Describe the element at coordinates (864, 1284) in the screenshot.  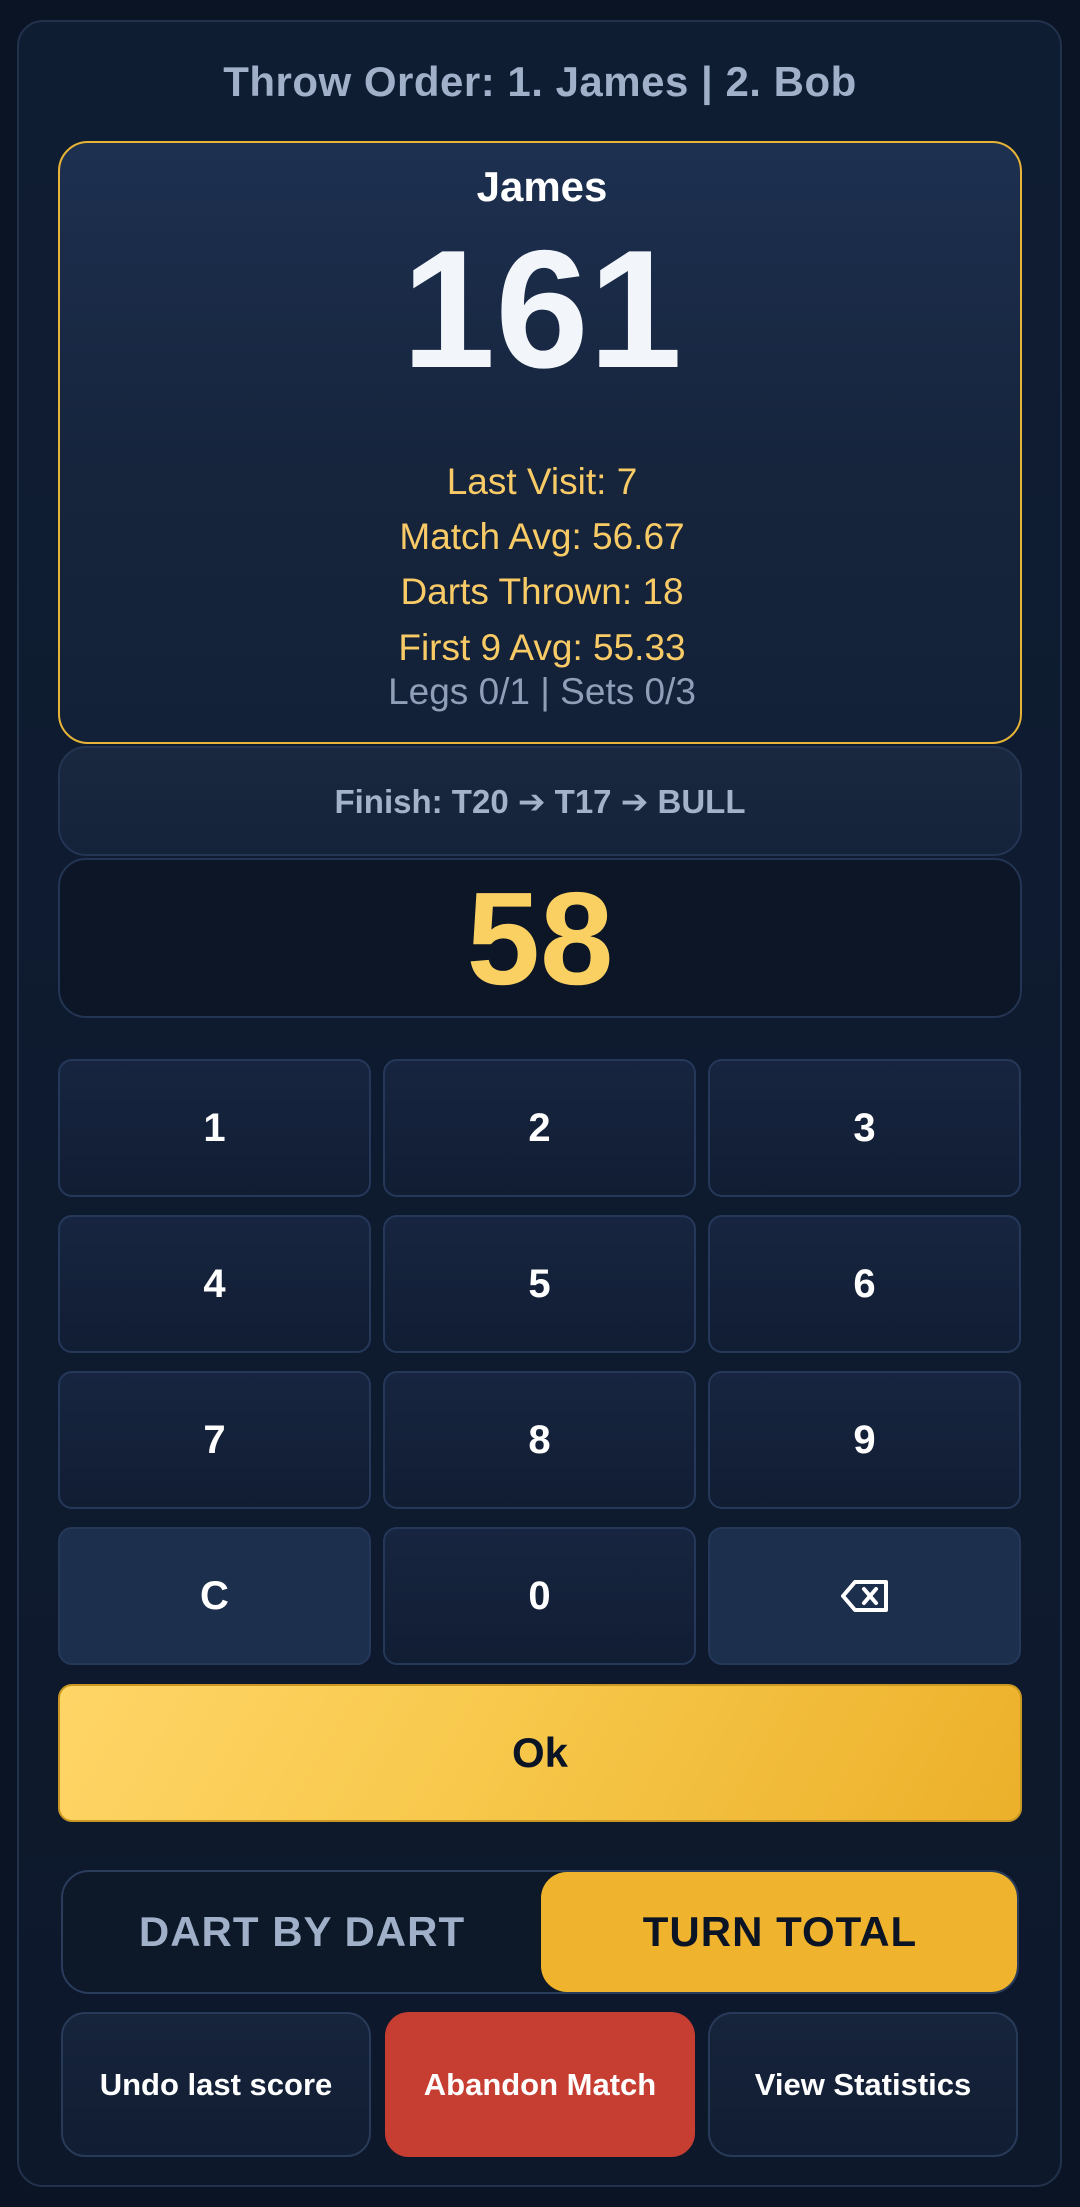
I see `key-6: 6` at that location.